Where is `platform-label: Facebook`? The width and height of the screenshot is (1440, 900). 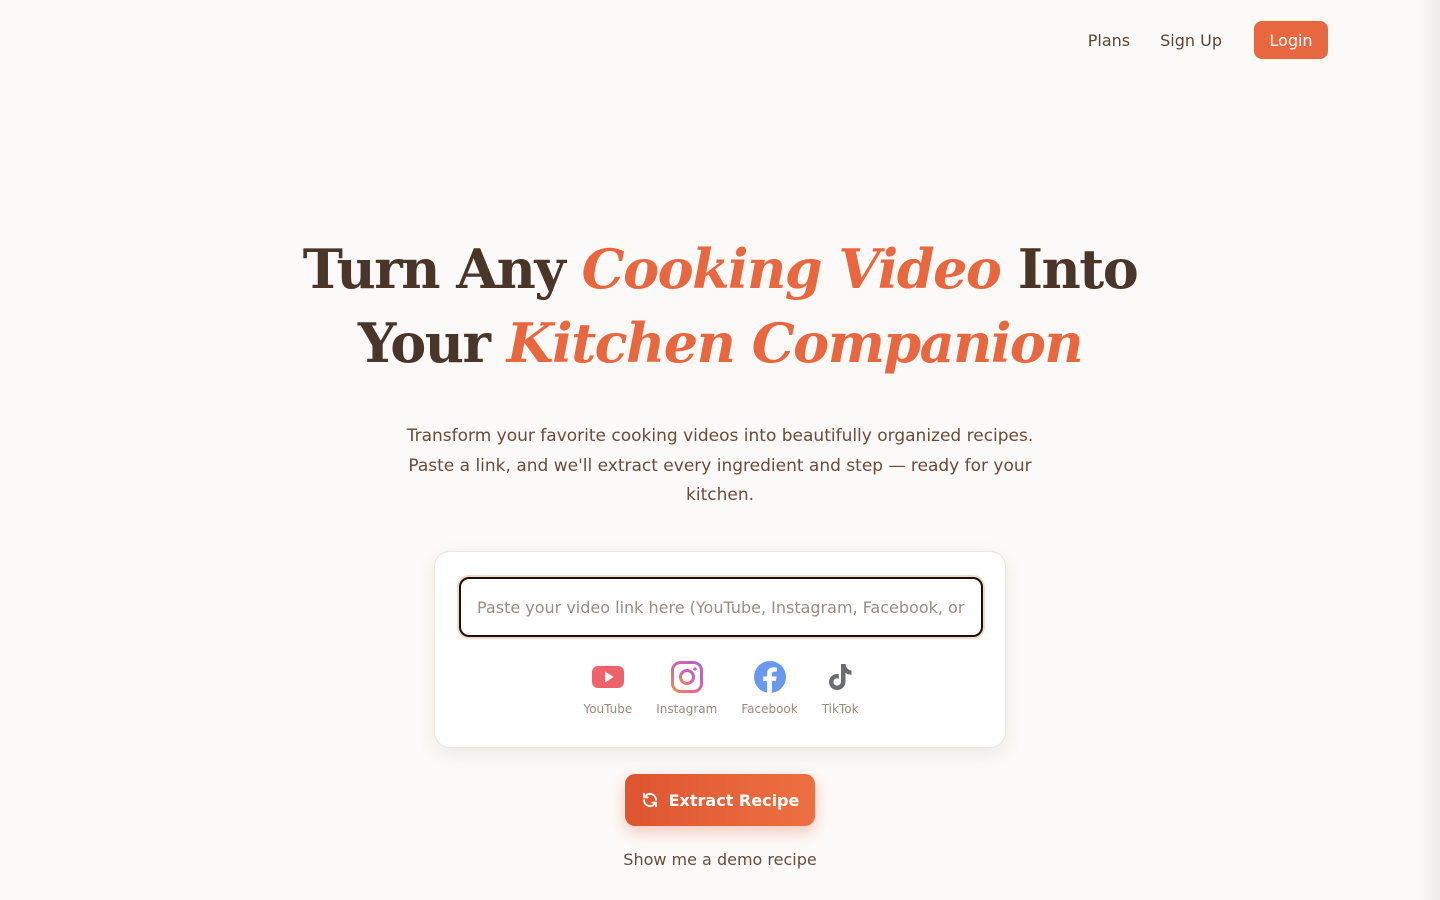 platform-label: Facebook is located at coordinates (769, 709).